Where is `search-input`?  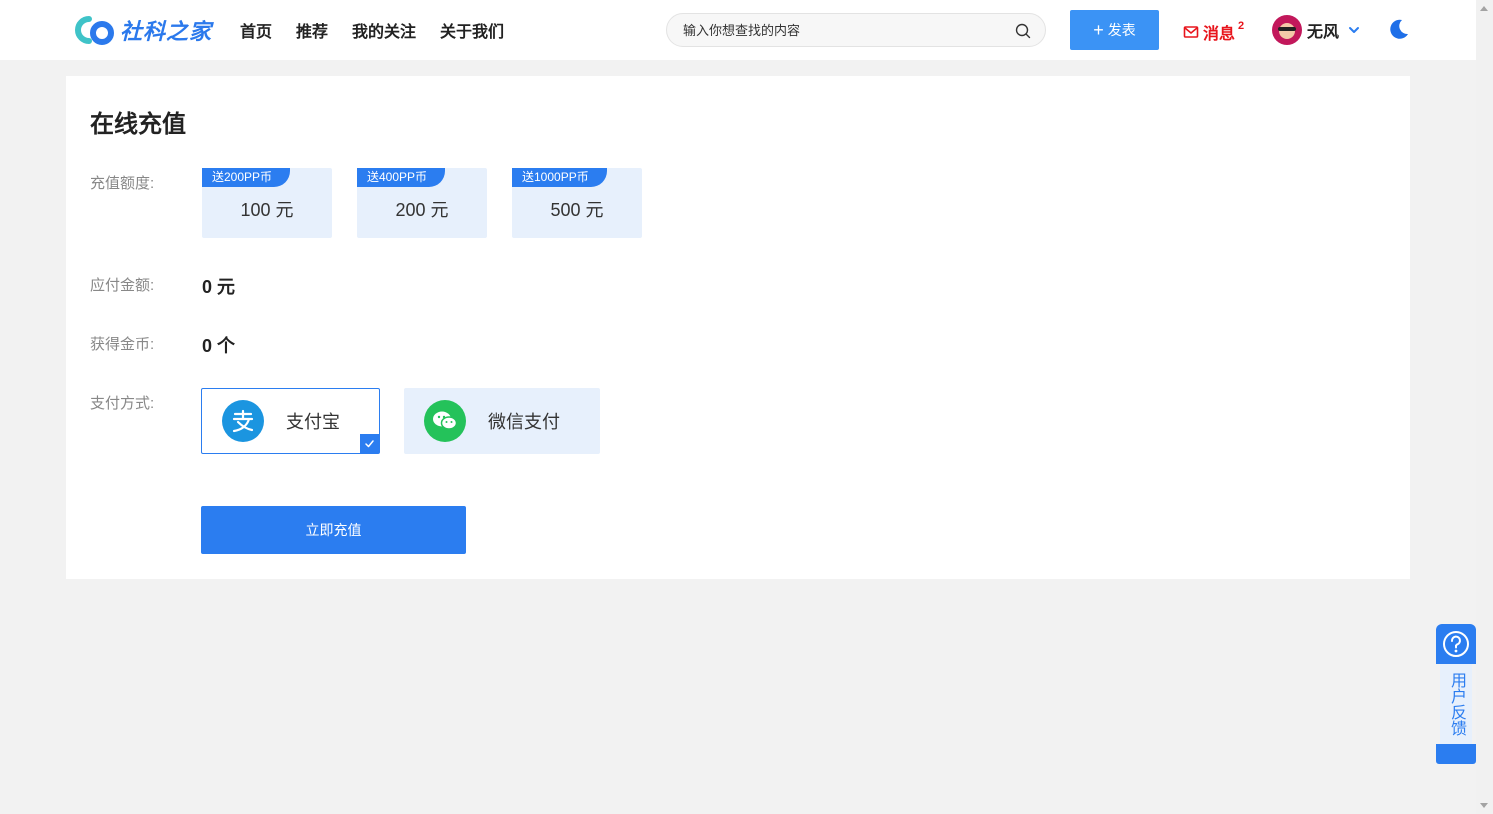
search-input is located at coordinates (832, 30).